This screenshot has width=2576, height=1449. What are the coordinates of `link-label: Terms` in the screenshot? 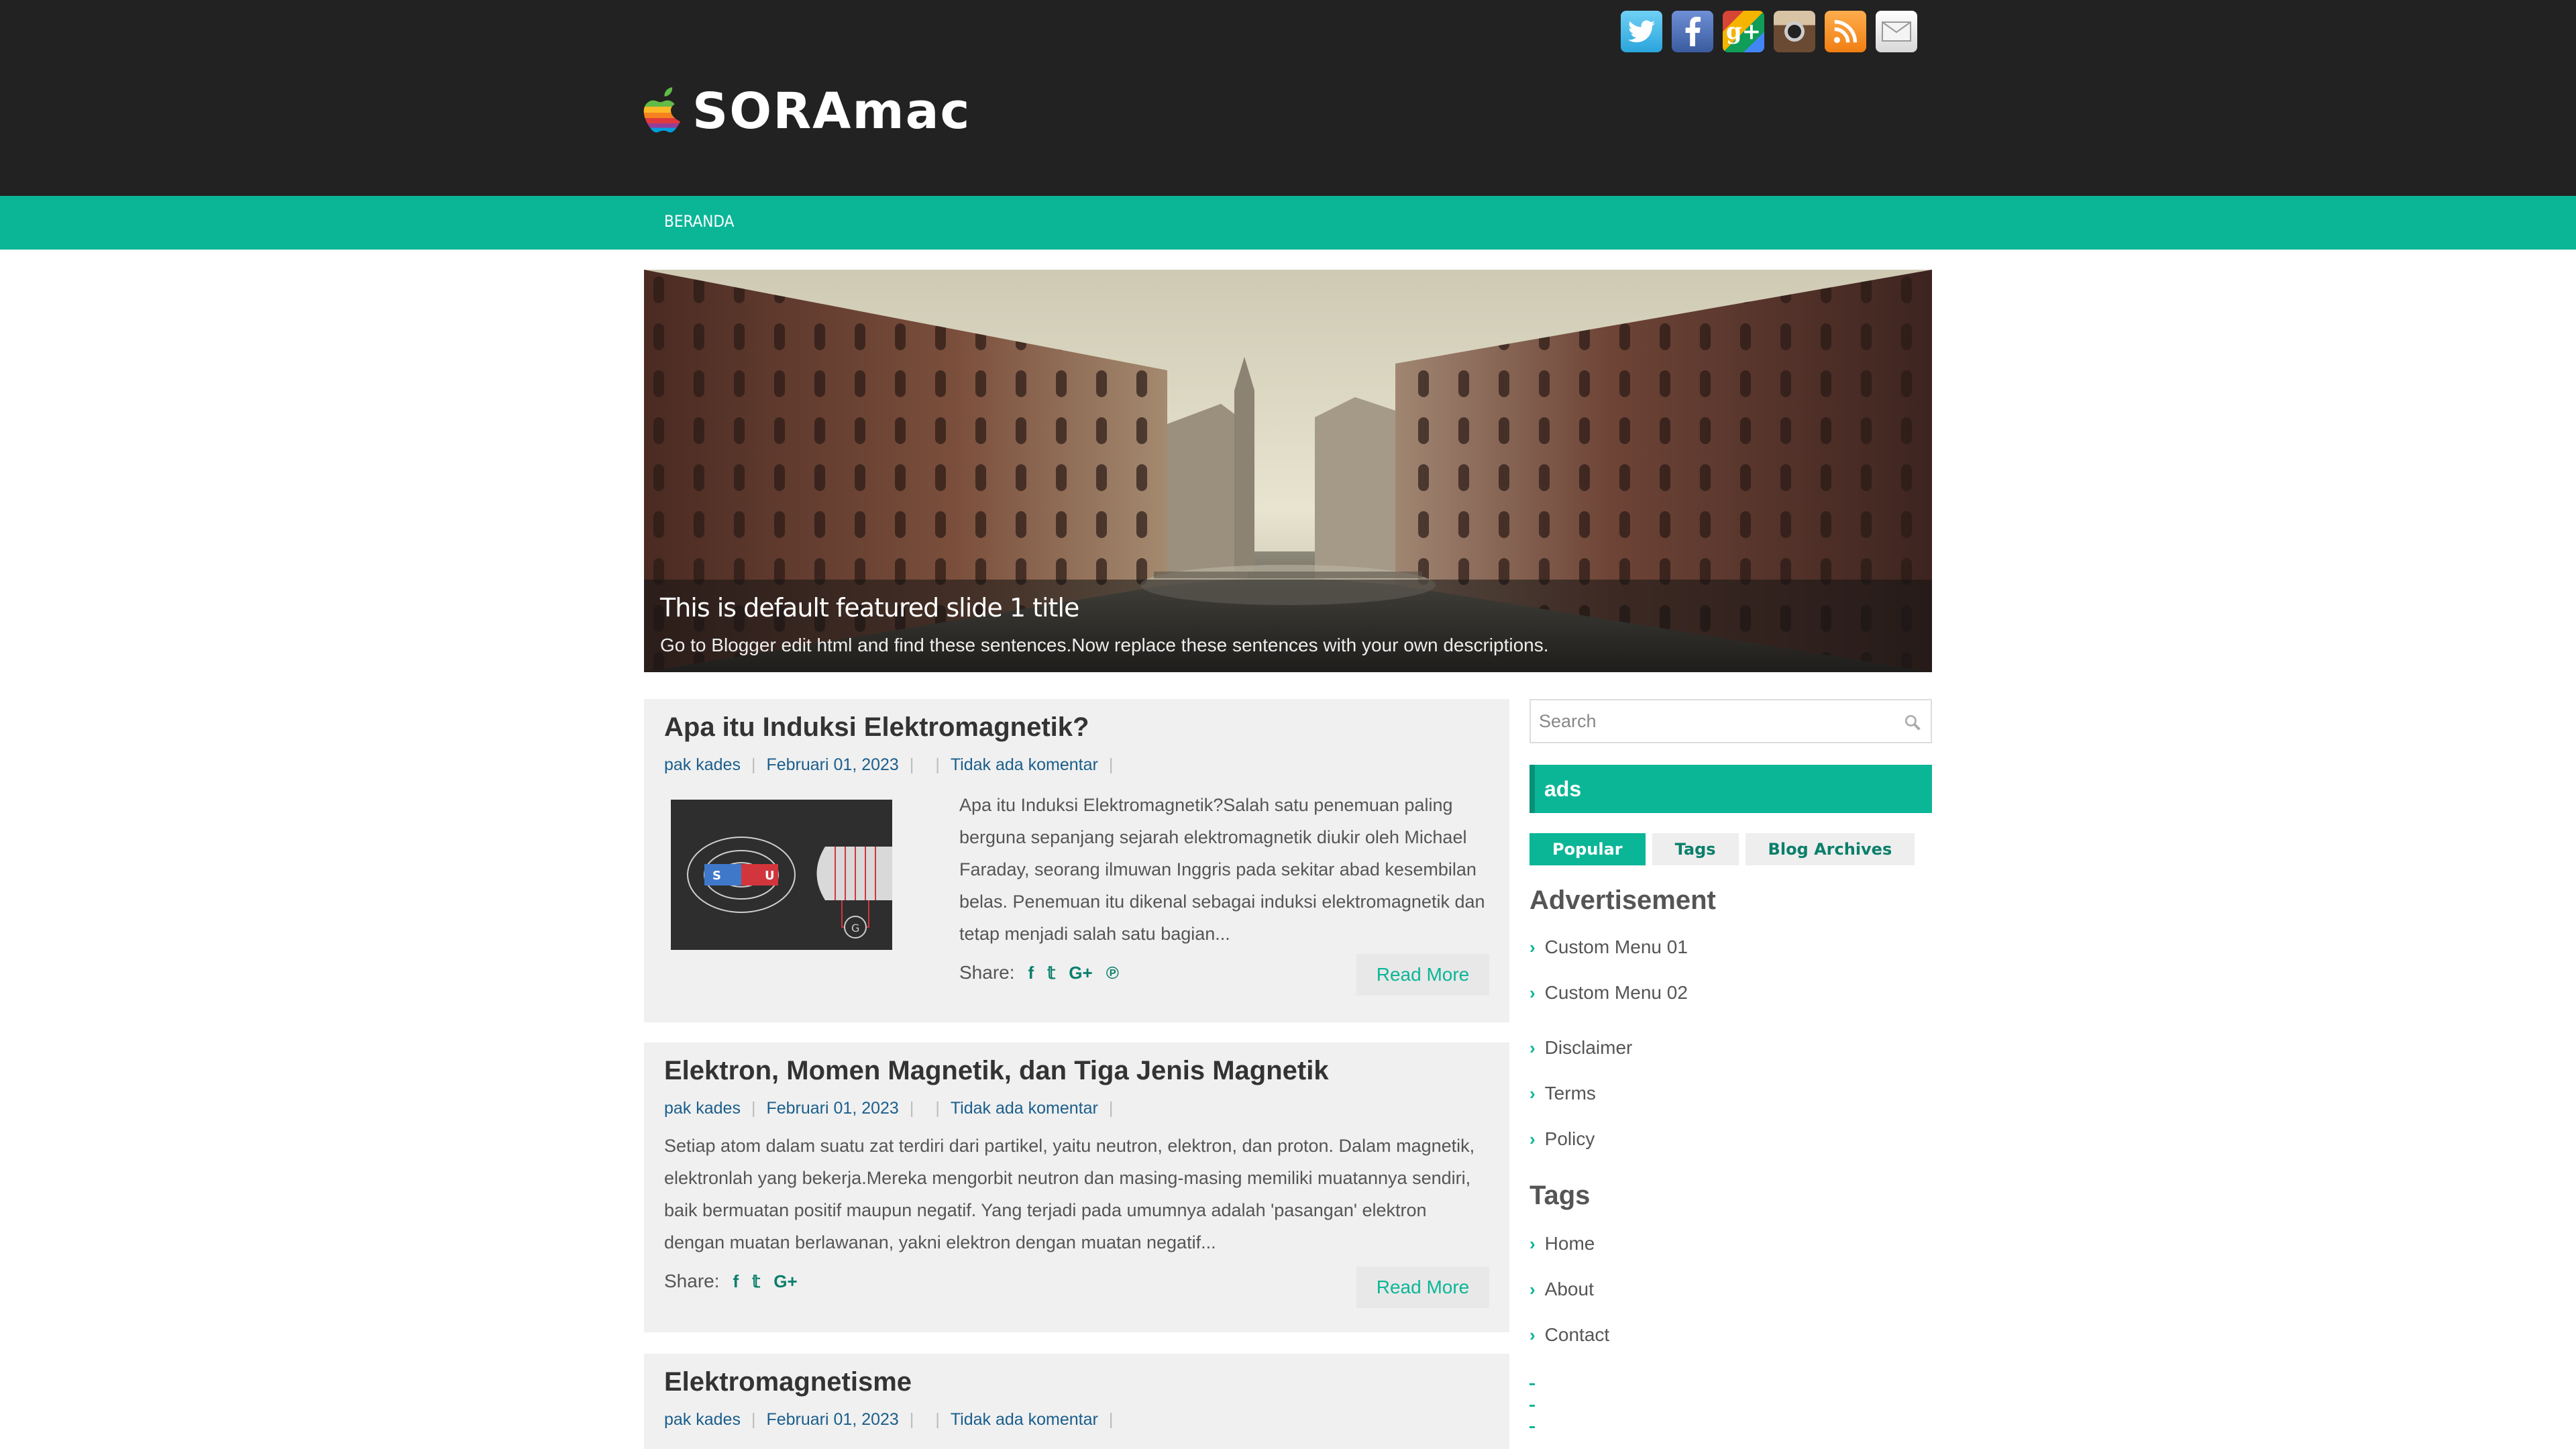 It's located at (1570, 1093).